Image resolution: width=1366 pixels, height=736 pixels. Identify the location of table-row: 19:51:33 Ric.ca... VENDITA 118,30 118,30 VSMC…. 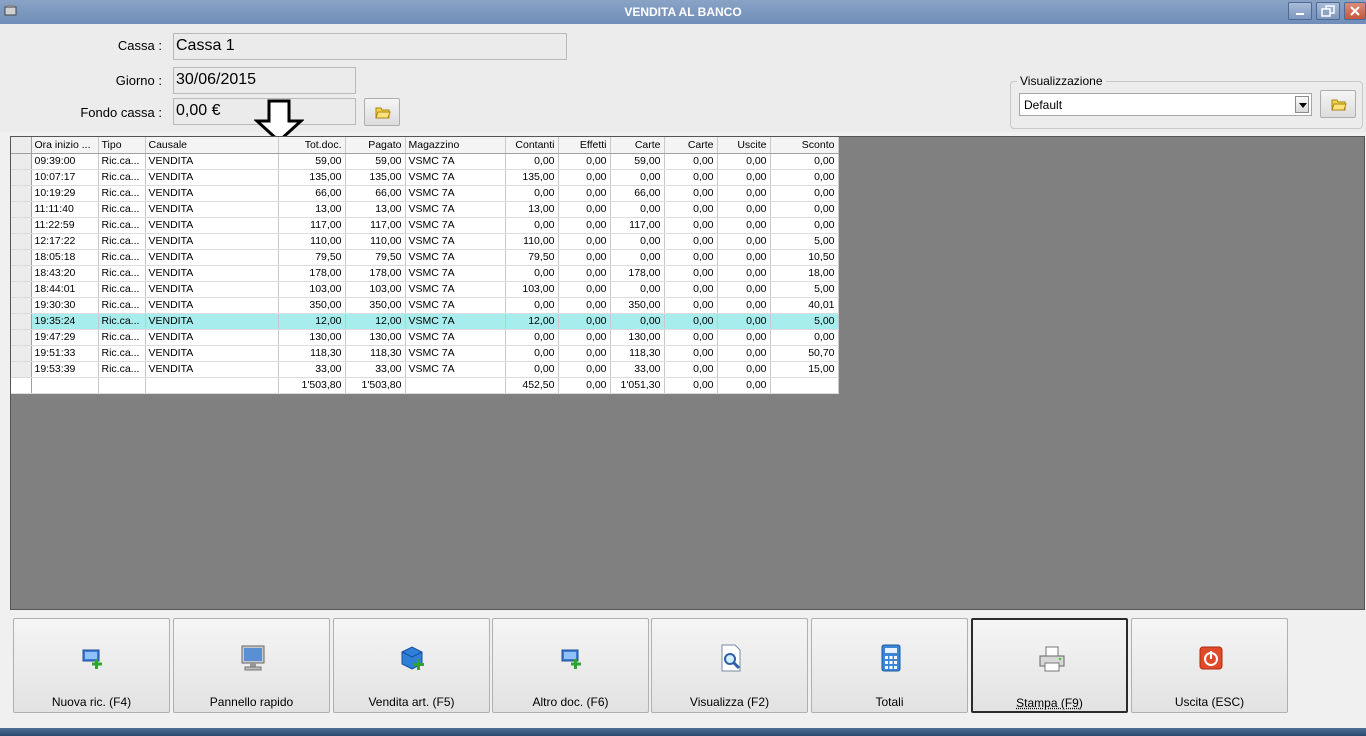
(425, 353).